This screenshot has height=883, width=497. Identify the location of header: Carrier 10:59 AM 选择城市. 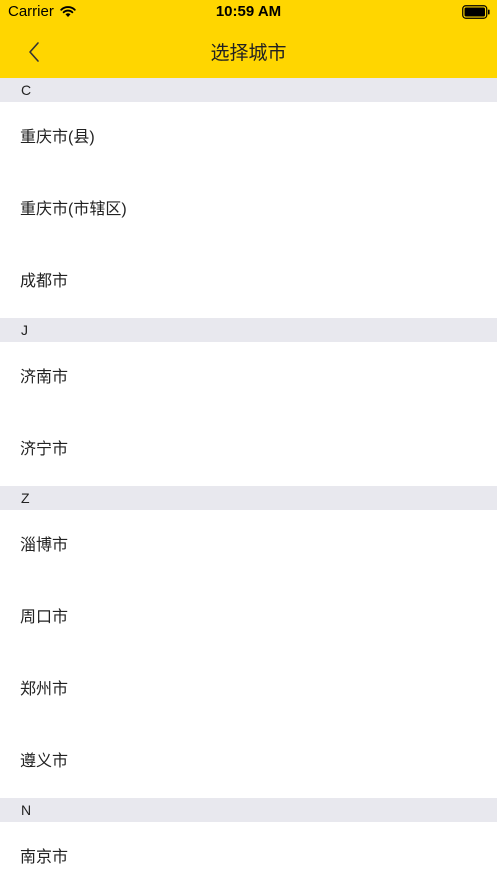
(248, 39).